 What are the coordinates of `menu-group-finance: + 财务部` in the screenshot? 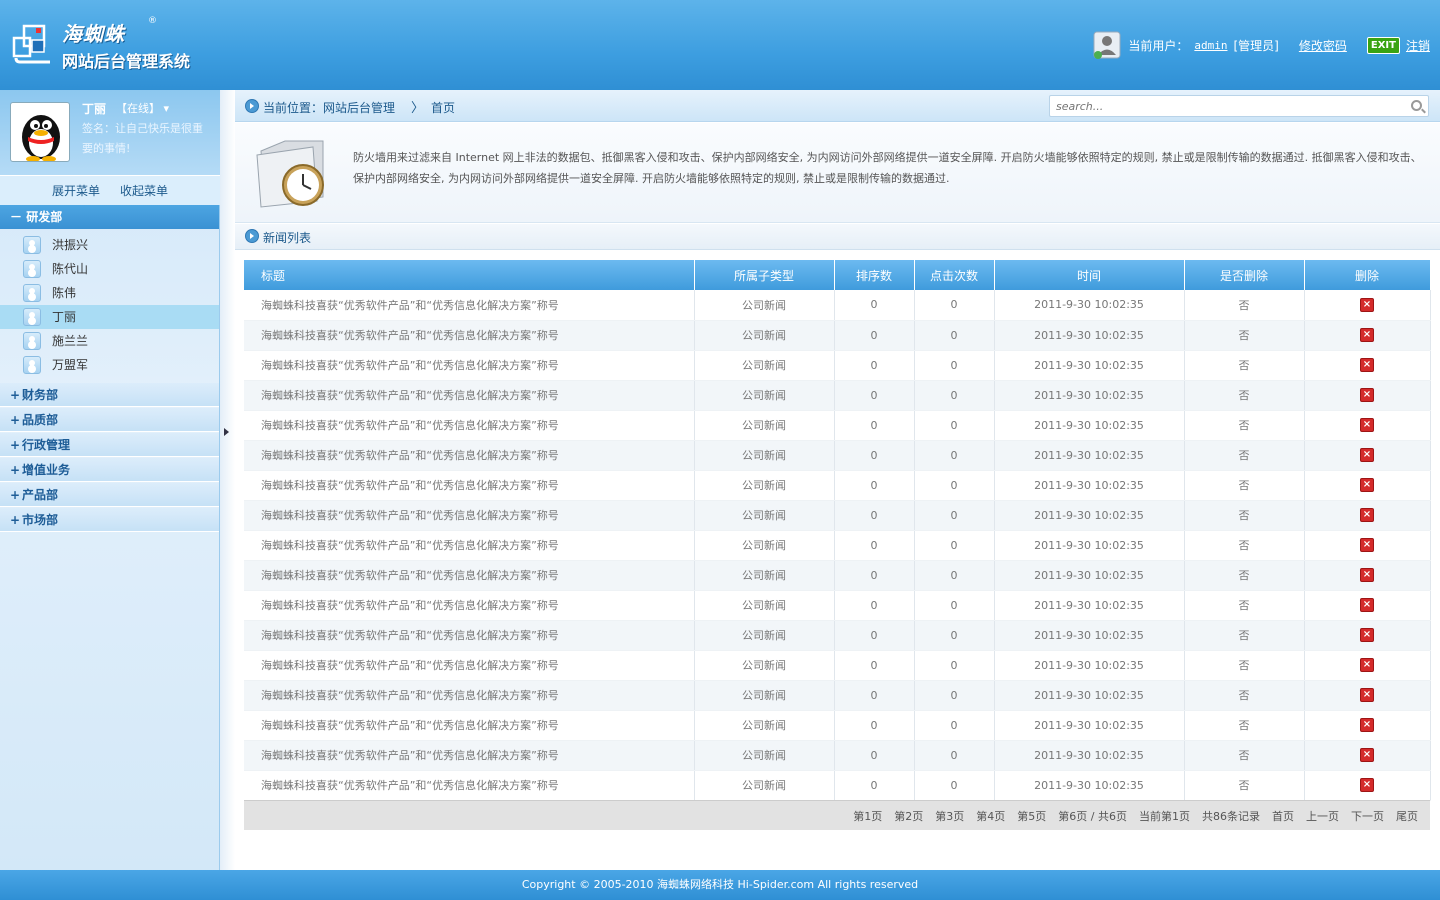 It's located at (109, 395).